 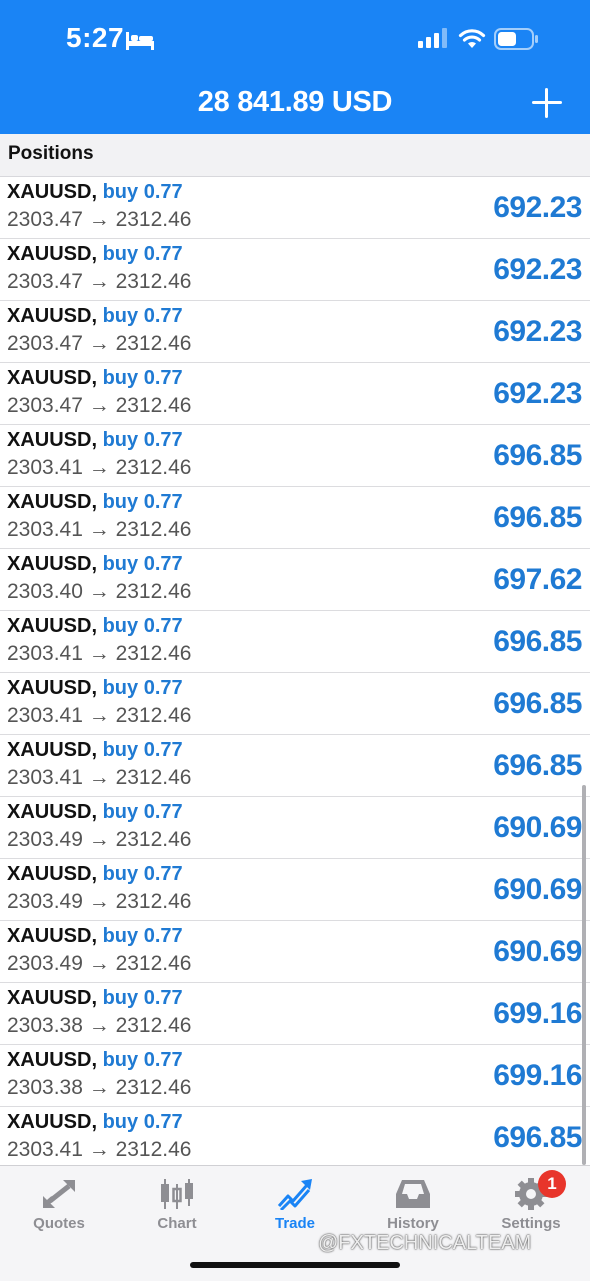 I want to click on status-time: 5:27, so click(x=95, y=37).